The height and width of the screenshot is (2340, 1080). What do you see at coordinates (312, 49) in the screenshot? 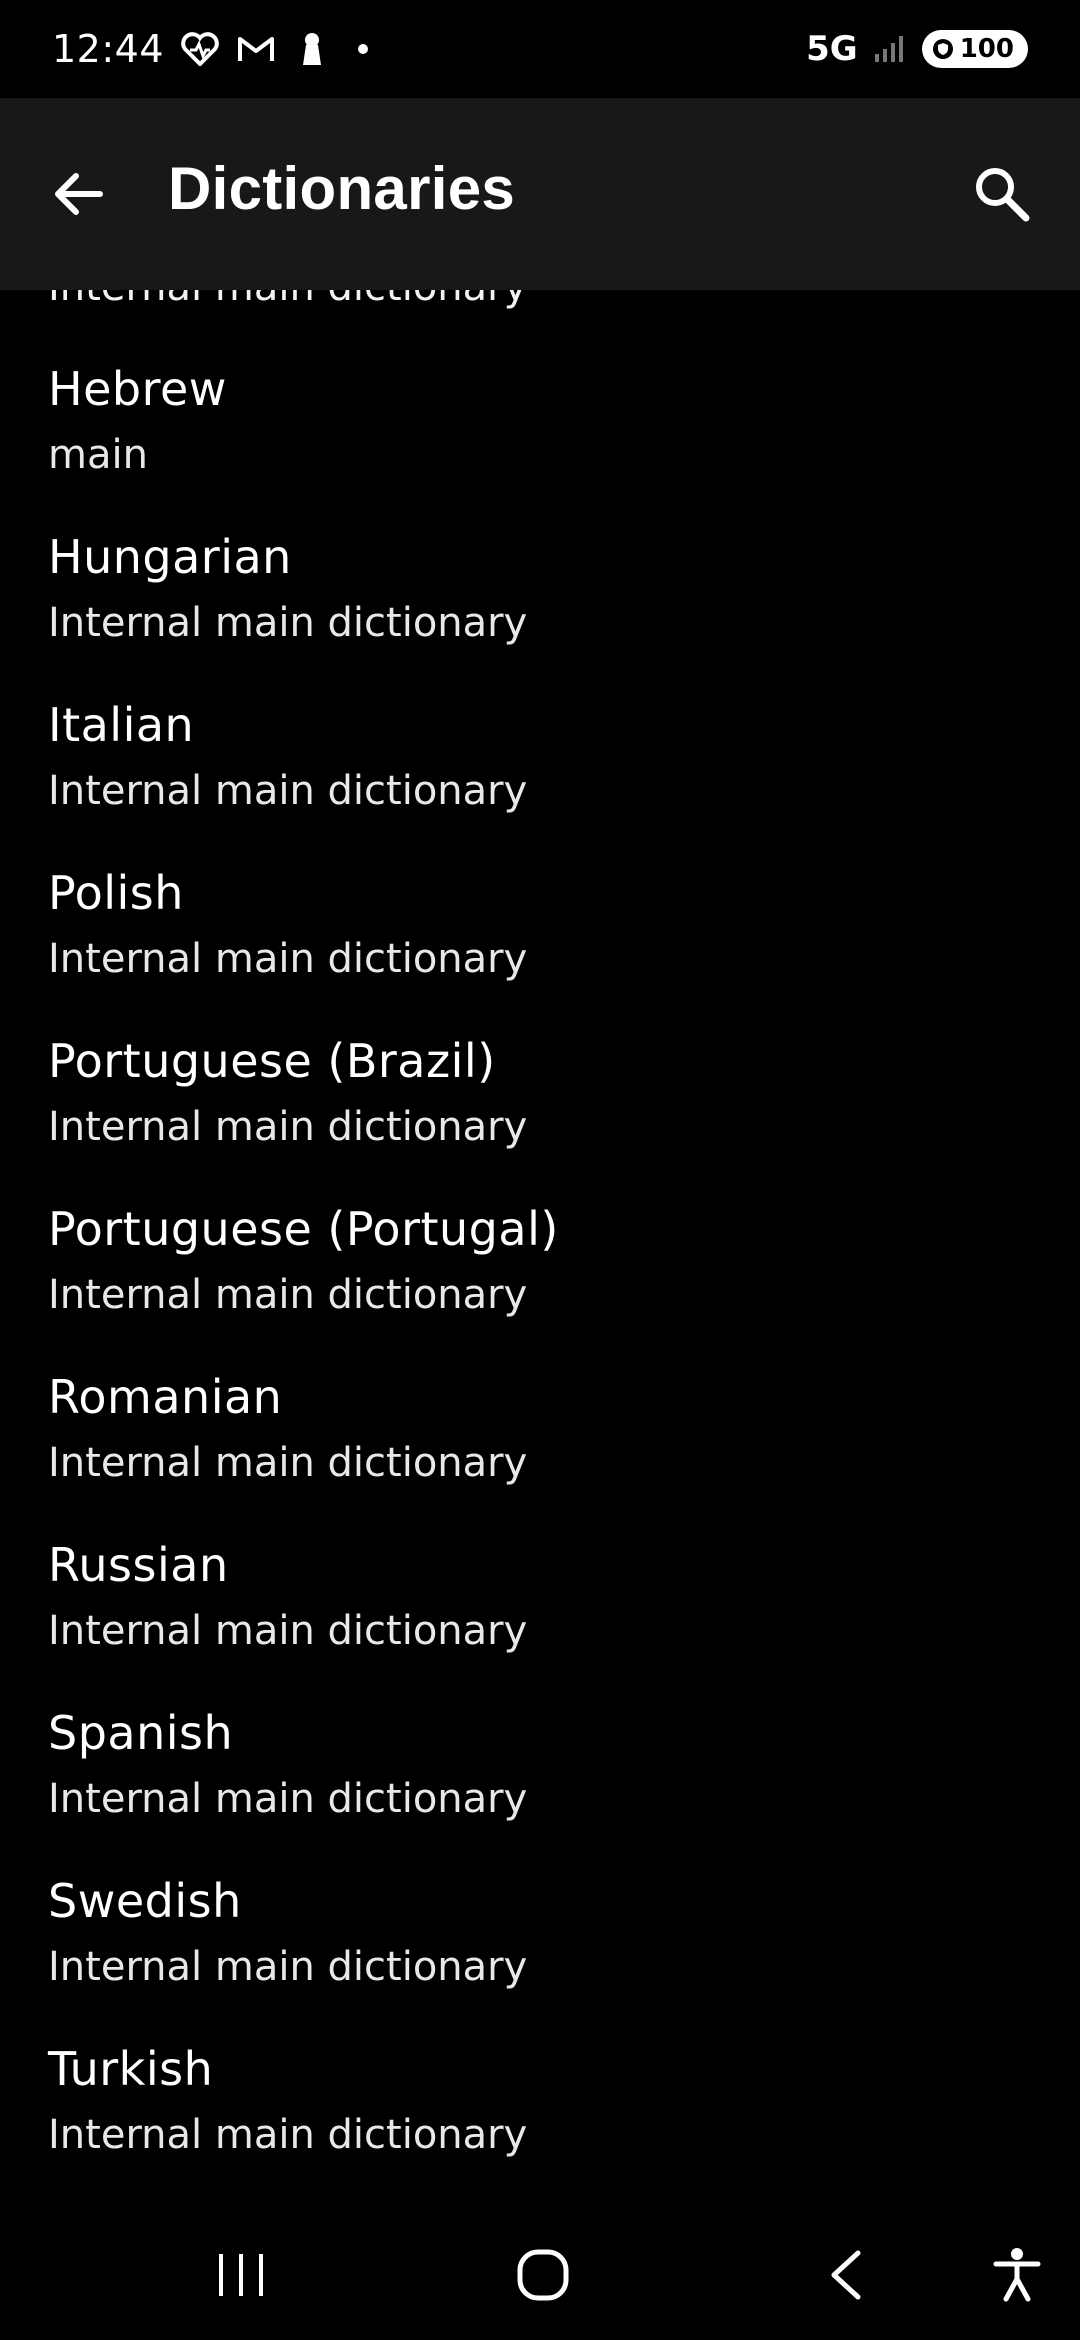
I see `keyhole-icon` at bounding box center [312, 49].